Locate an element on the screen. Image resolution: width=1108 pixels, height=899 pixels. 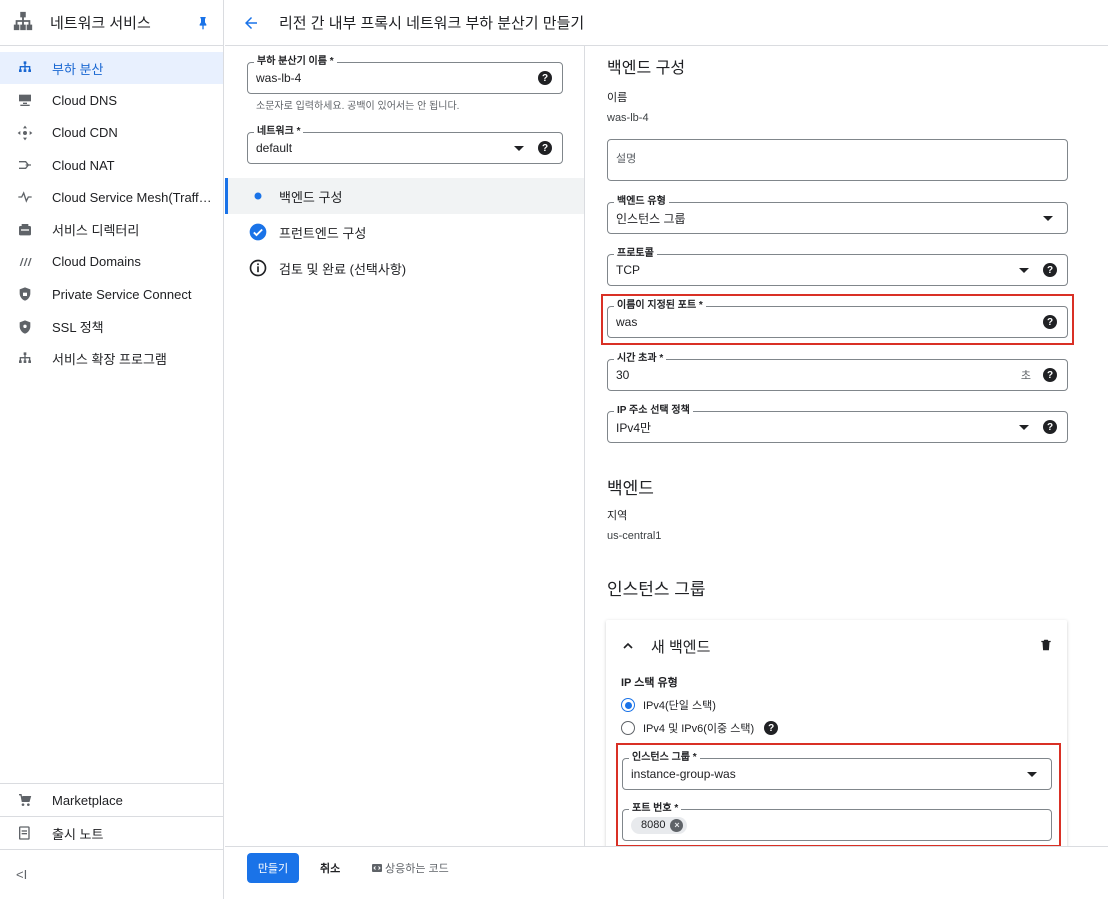
chip-remove-icon: × is located at coordinates (677, 825).